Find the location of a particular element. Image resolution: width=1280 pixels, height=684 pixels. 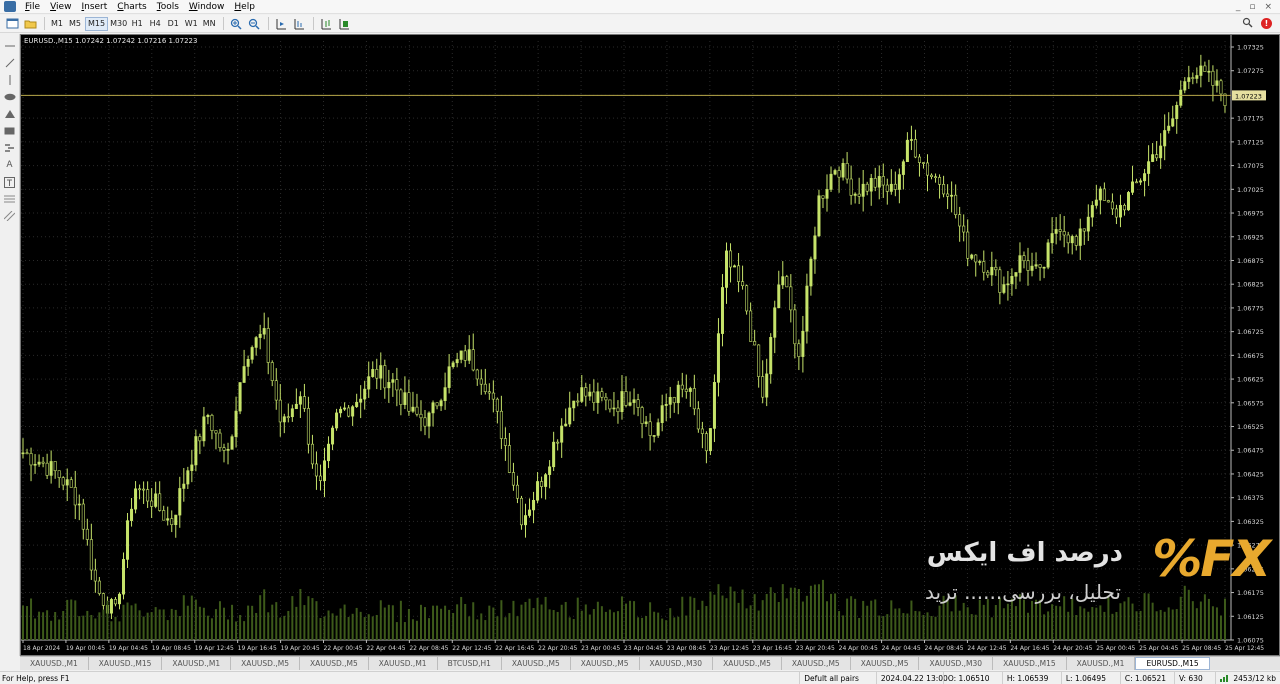

menu-charts: Charts is located at coordinates (131, 7).